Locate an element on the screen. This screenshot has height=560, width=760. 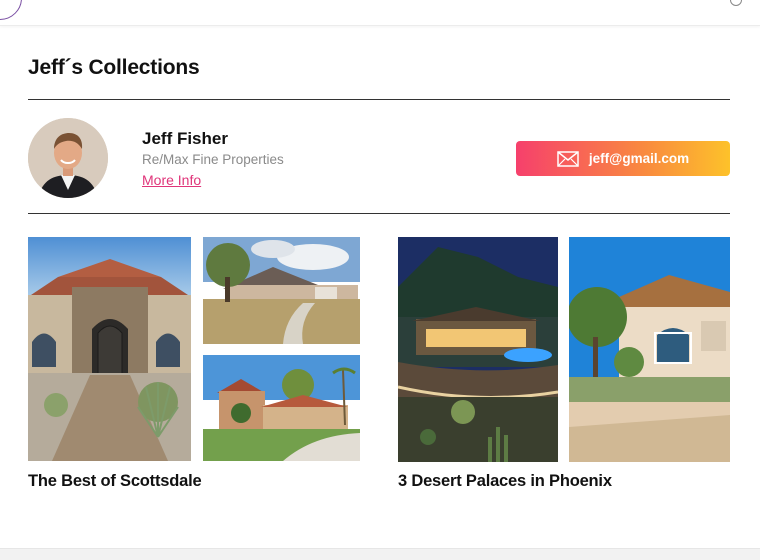
agent-portrait-image is located at coordinates (68, 158).